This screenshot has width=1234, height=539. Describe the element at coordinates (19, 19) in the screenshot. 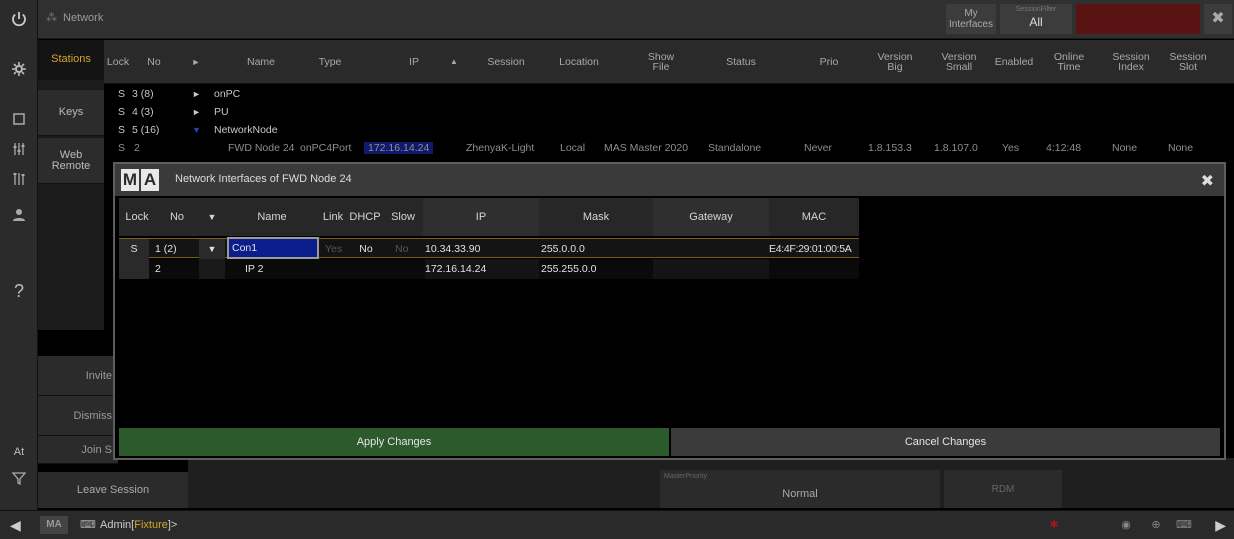

I see `power-icon` at that location.